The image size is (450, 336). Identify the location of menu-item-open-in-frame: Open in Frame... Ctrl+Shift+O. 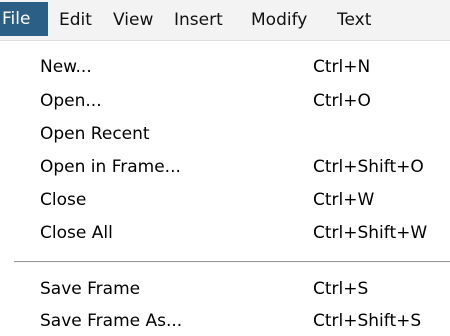
(225, 167).